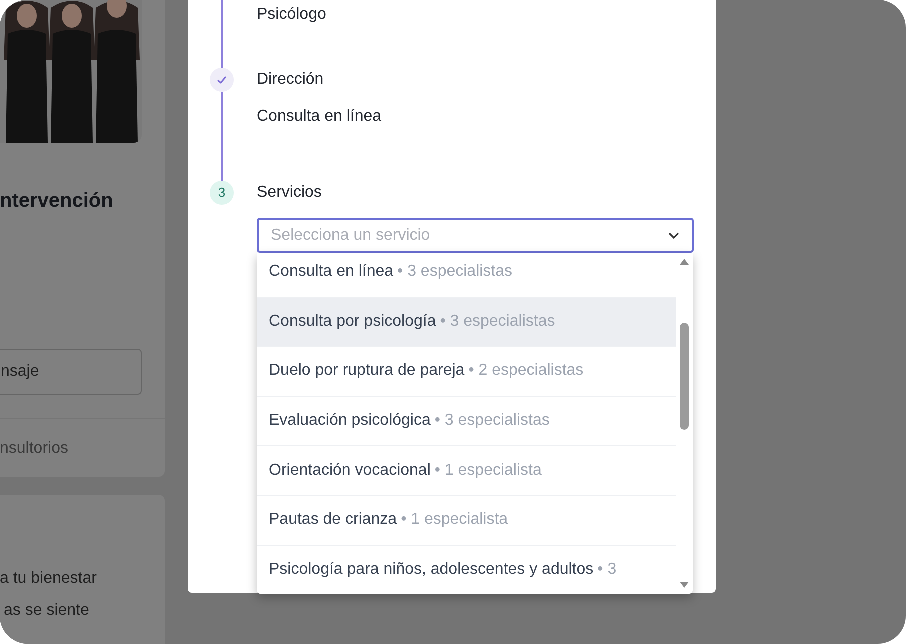 This screenshot has width=906, height=644. Describe the element at coordinates (684, 262) in the screenshot. I see `scroll-up-icon` at that location.